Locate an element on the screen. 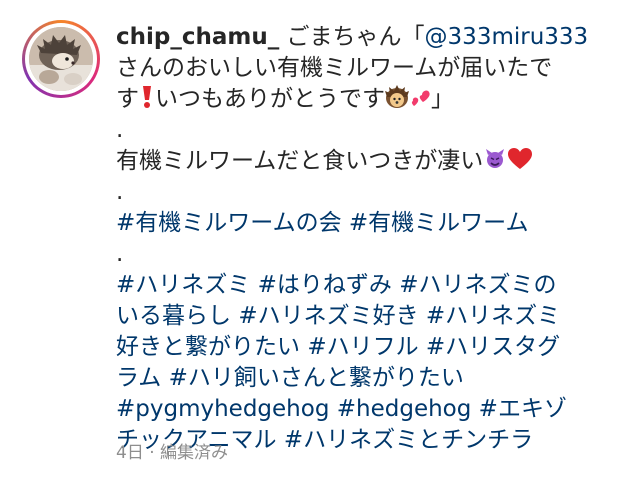  red-heart-icon is located at coordinates (520, 163).